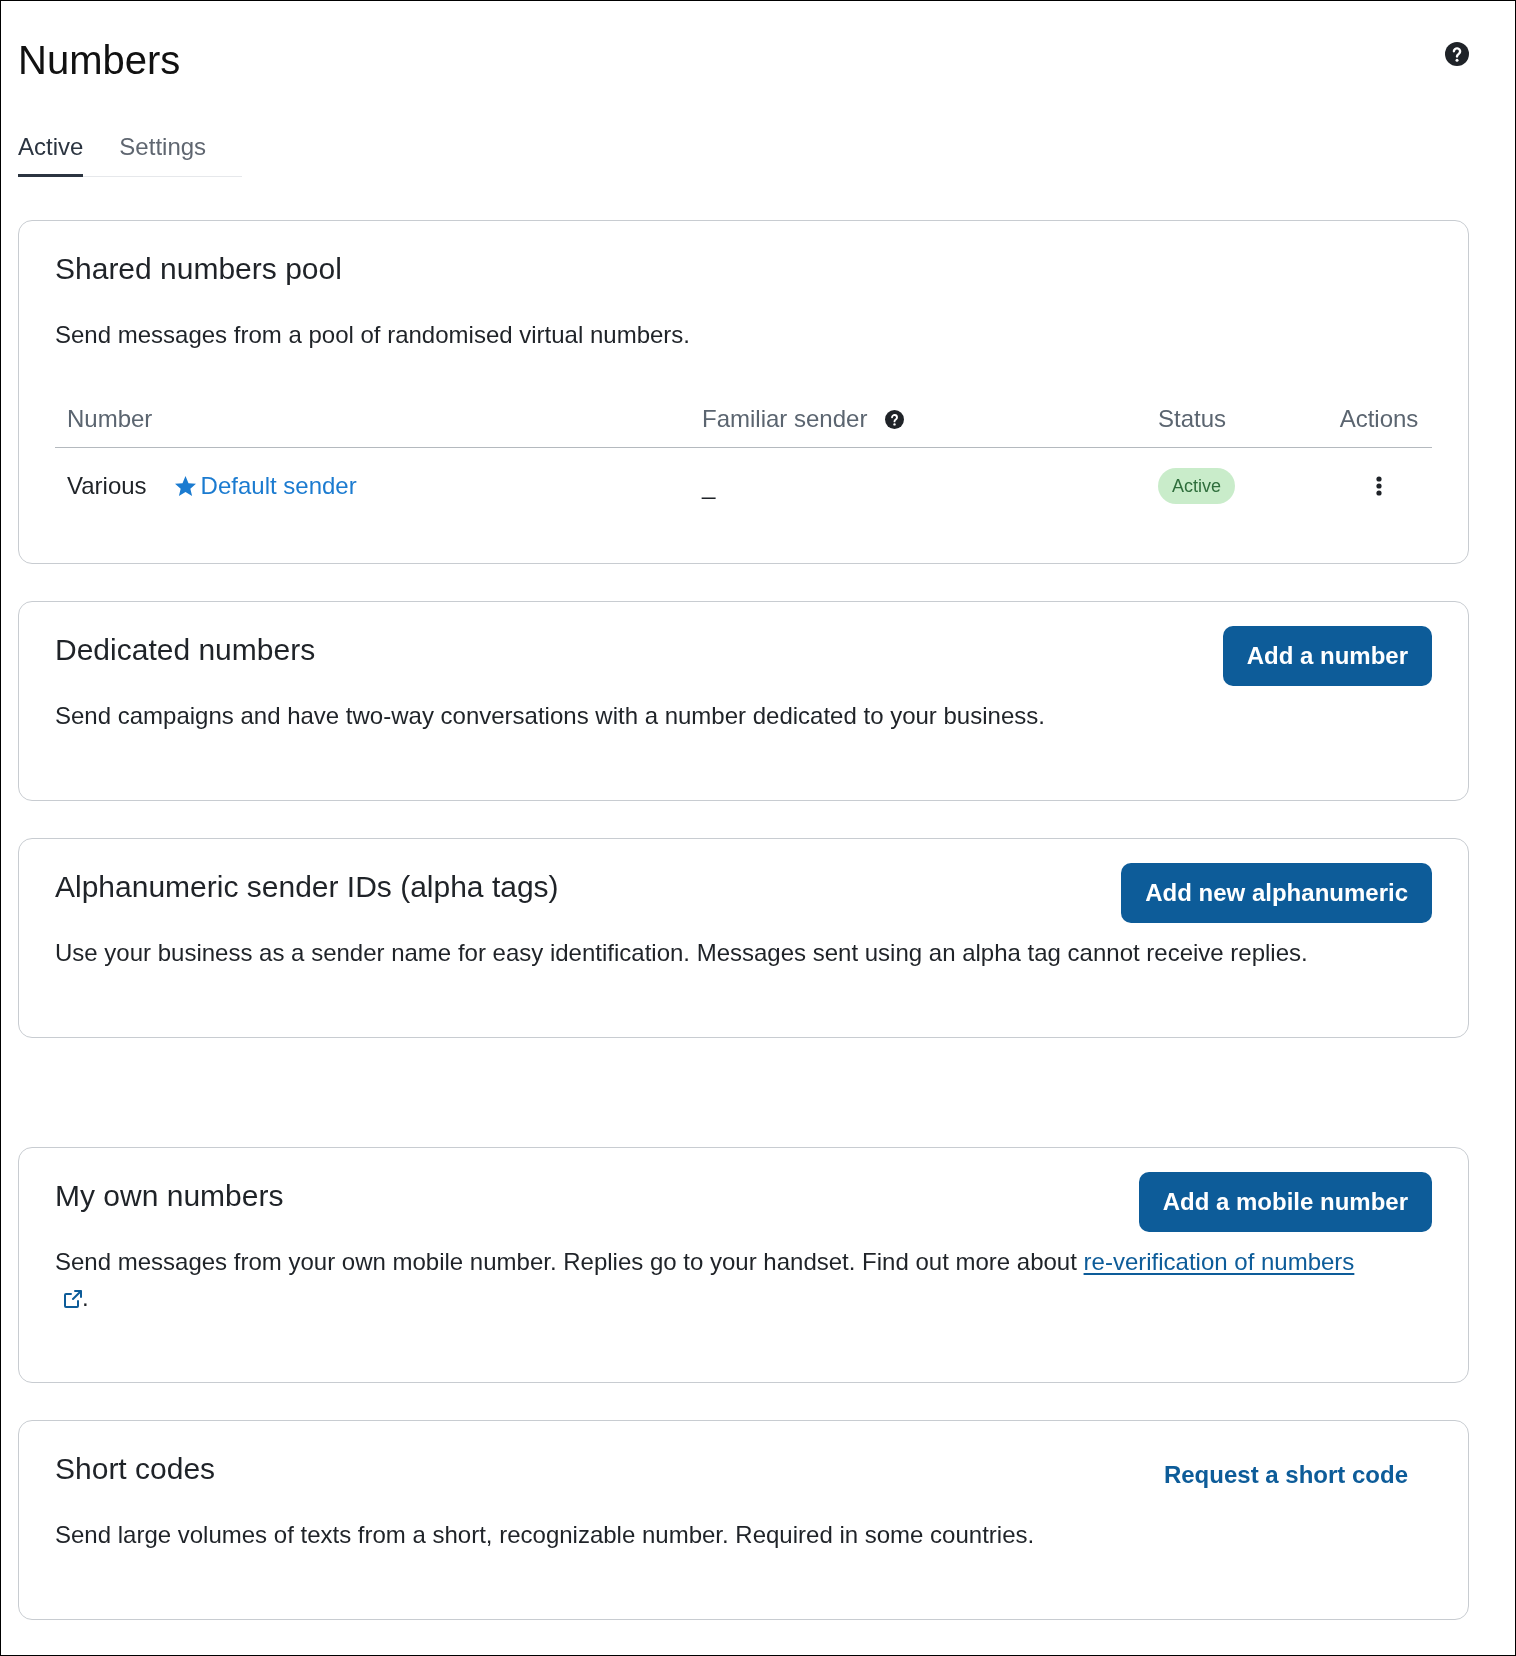  What do you see at coordinates (682, 953) in the screenshot?
I see `section-description: Use your business as a sender name for easy identification. Messages sent using an alpha tag cannot receive replies.` at bounding box center [682, 953].